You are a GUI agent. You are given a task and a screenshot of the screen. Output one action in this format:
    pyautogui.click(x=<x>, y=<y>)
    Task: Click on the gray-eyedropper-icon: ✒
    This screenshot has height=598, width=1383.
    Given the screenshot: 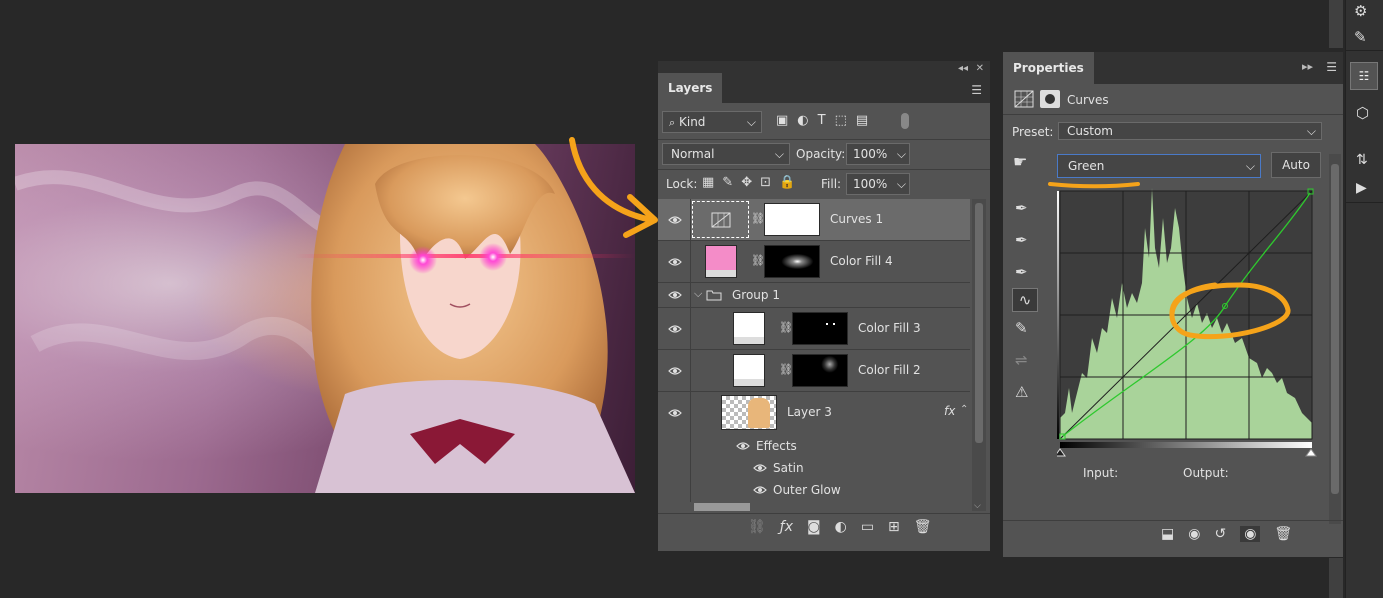 What is the action you would take?
    pyautogui.click(x=1026, y=240)
    